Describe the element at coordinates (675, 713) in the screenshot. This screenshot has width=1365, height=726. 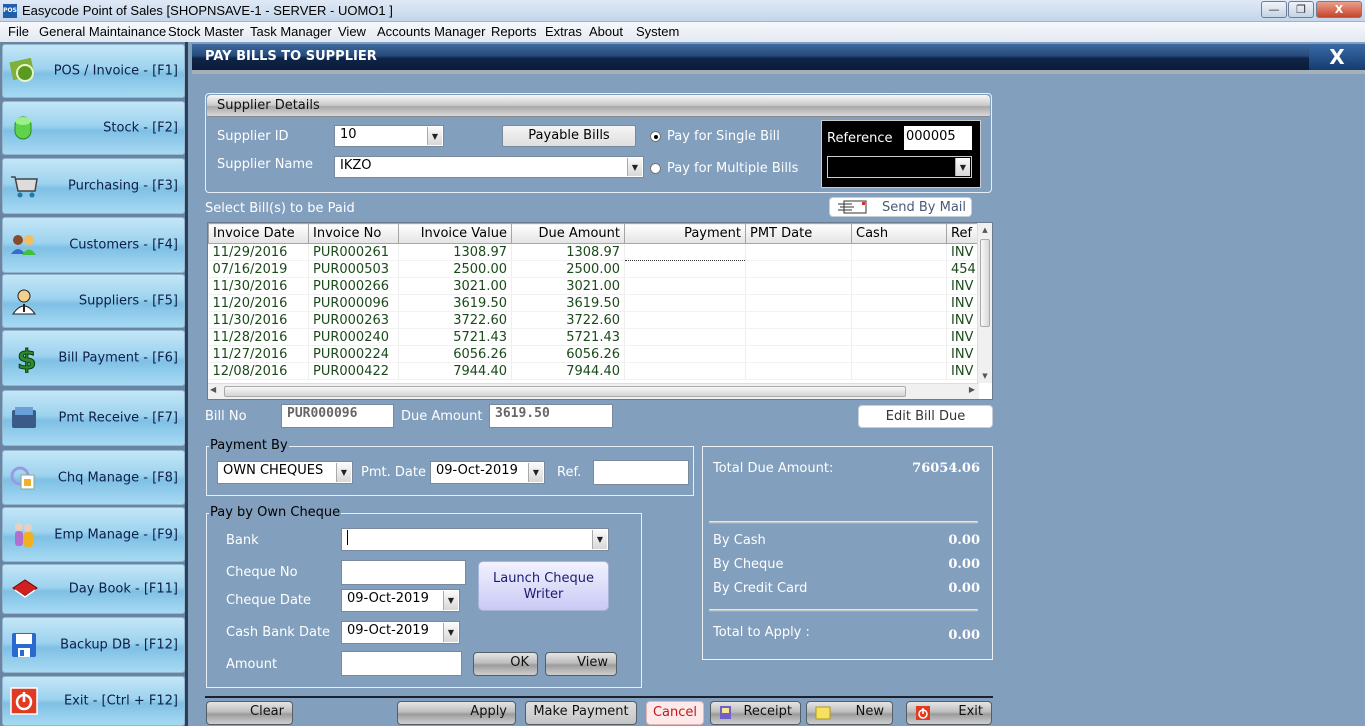
I see `cancel-button: Cancel` at that location.